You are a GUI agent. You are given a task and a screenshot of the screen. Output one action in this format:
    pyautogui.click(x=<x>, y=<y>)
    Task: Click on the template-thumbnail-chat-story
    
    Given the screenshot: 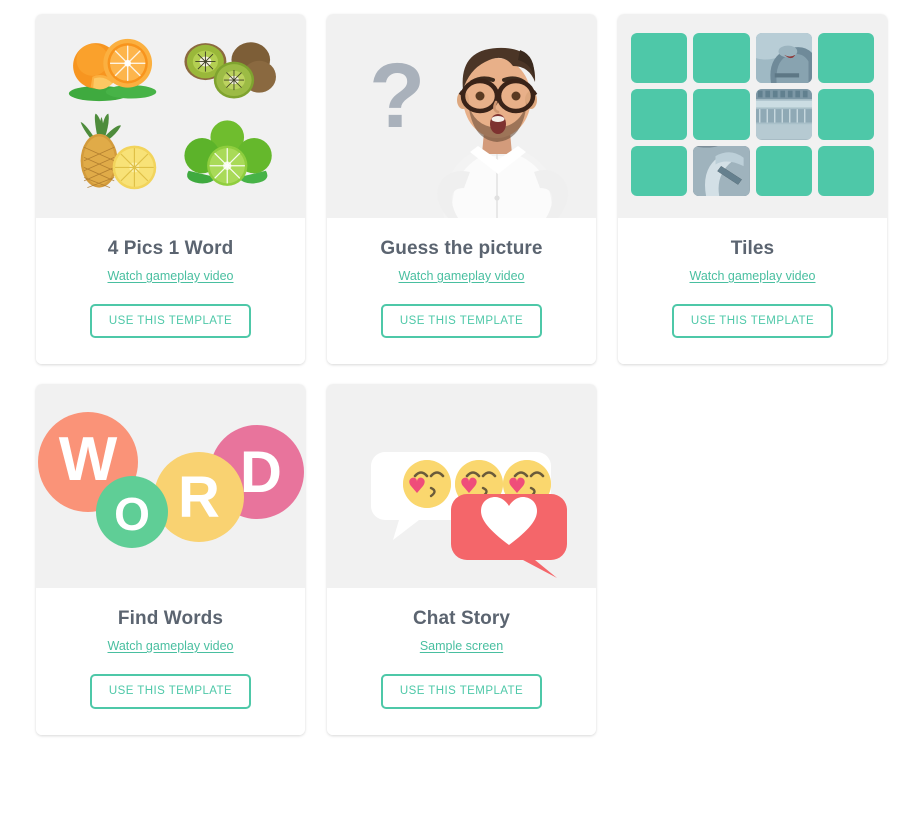 What is the action you would take?
    pyautogui.click(x=461, y=486)
    